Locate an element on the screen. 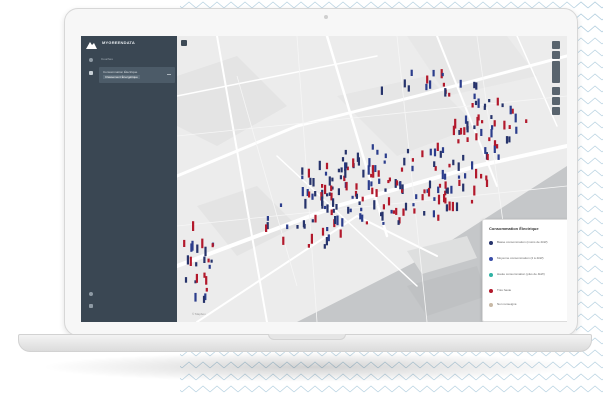 The height and width of the screenshot is (394, 603). pitch-icon is located at coordinates (556, 91).